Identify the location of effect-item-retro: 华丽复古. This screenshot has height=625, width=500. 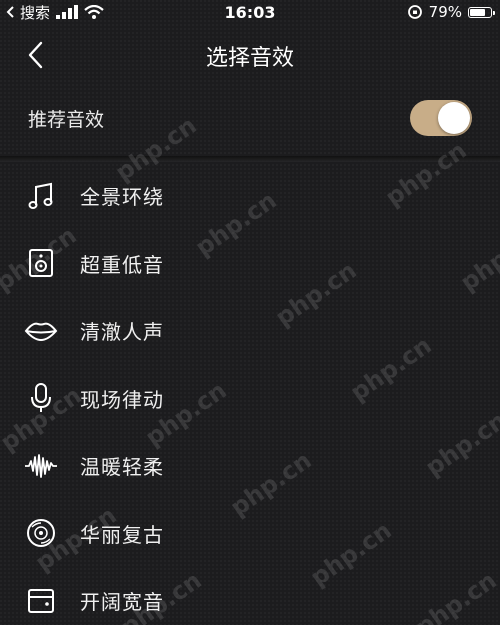
(250, 534).